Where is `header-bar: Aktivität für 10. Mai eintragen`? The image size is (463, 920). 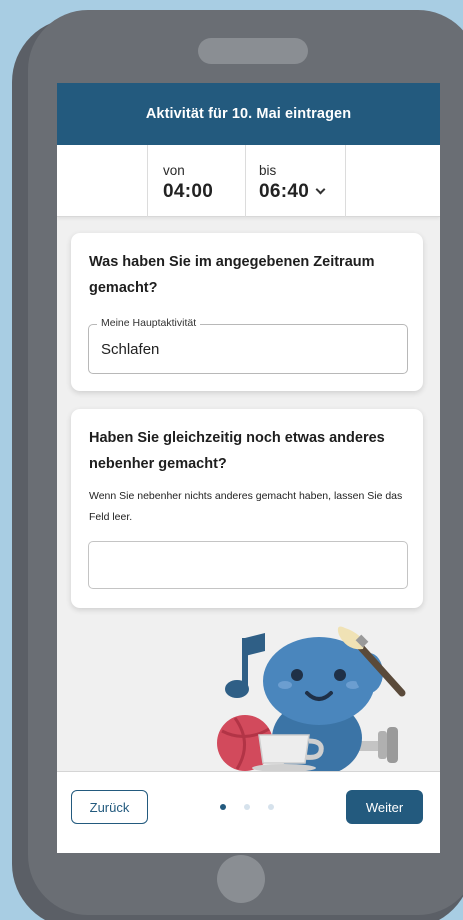
header-bar: Aktivität für 10. Mai eintragen is located at coordinates (248, 114).